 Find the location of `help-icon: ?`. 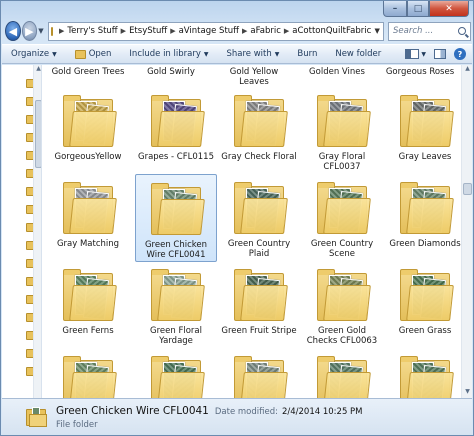

help-icon: ? is located at coordinates (460, 54).